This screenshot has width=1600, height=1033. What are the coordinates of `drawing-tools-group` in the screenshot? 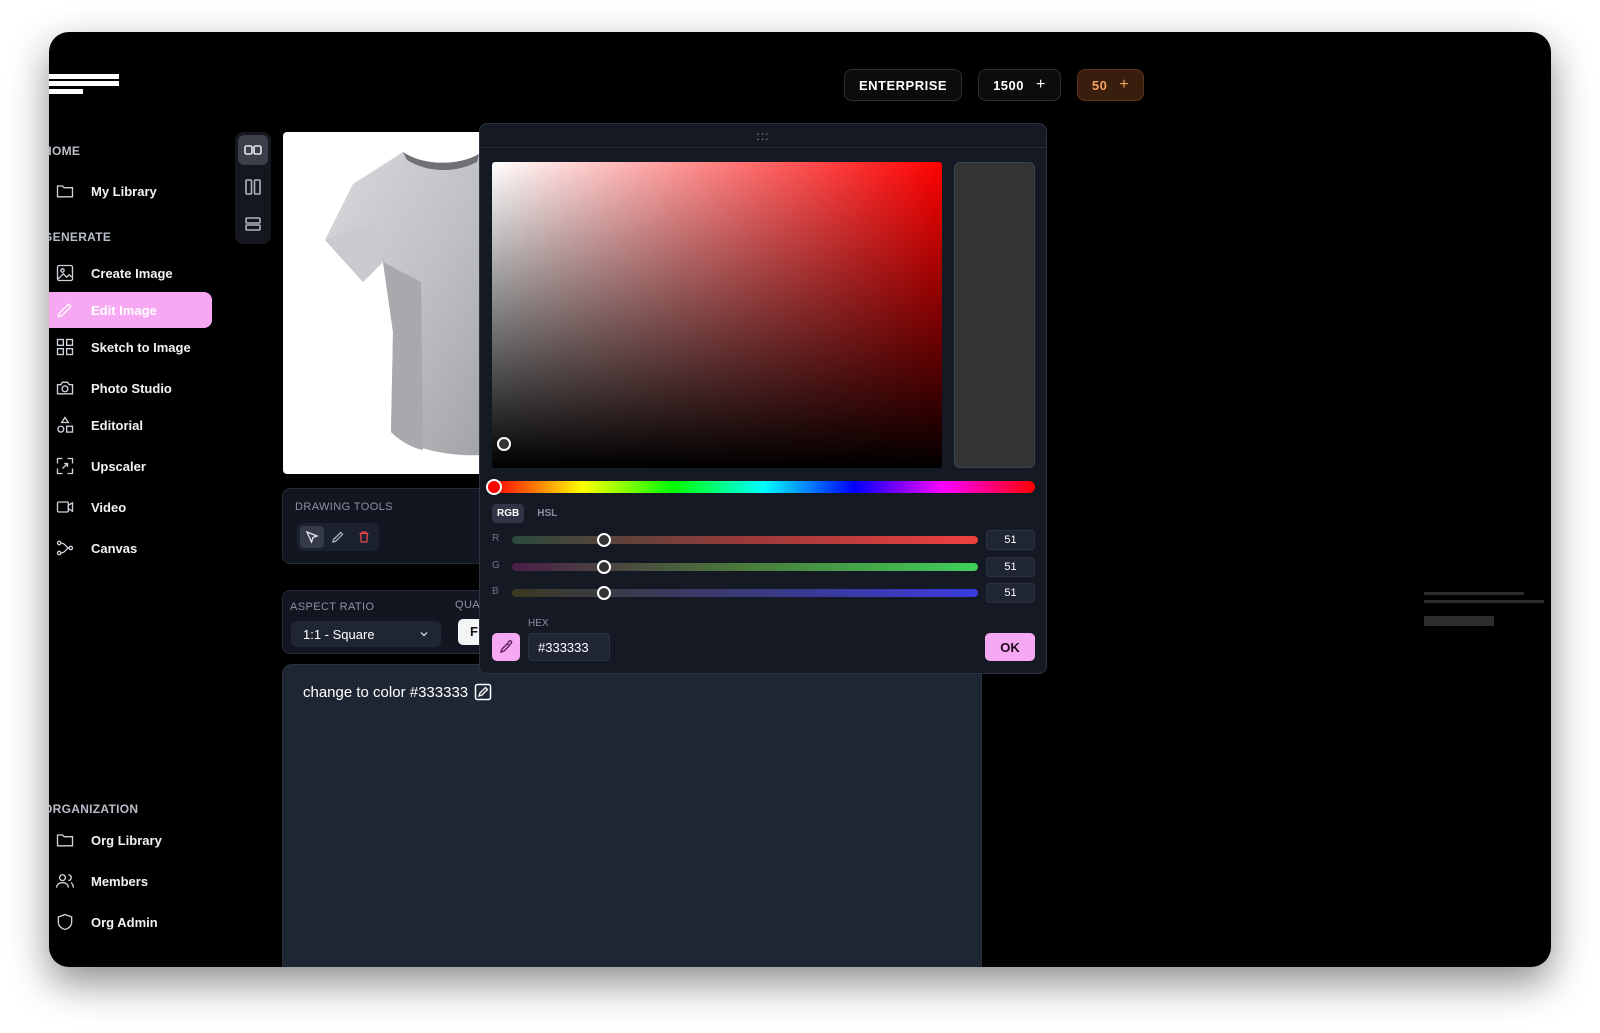 It's located at (338, 537).